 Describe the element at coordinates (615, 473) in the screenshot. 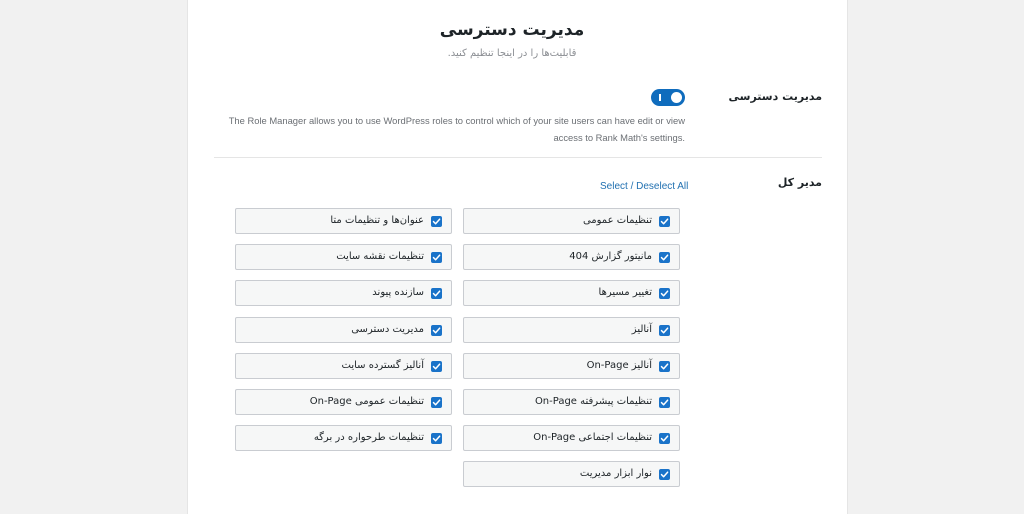

I see `capability-label: نوار ابزار مدیریت` at that location.